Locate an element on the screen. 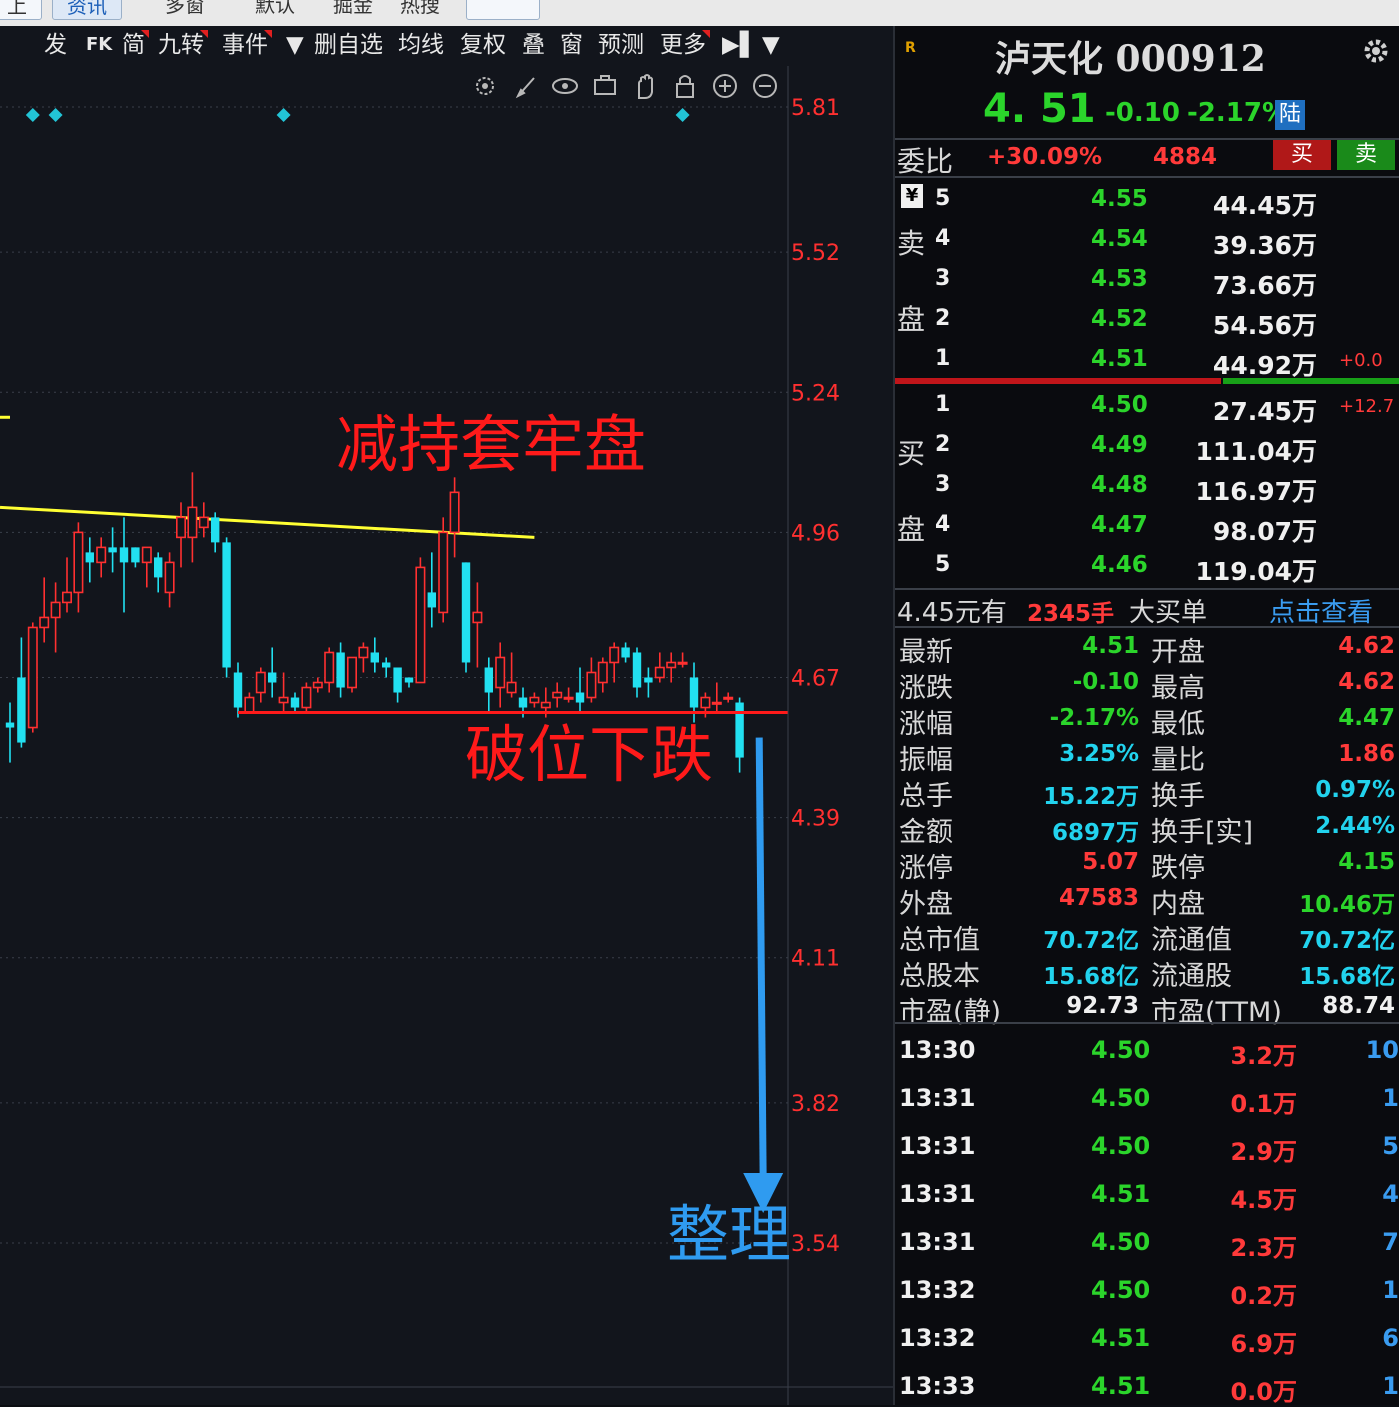  stat-label: 换手 is located at coordinates (1178, 796).